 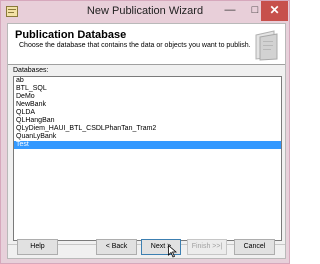 What do you see at coordinates (71, 35) in the screenshot?
I see `page-title: Publication Database` at bounding box center [71, 35].